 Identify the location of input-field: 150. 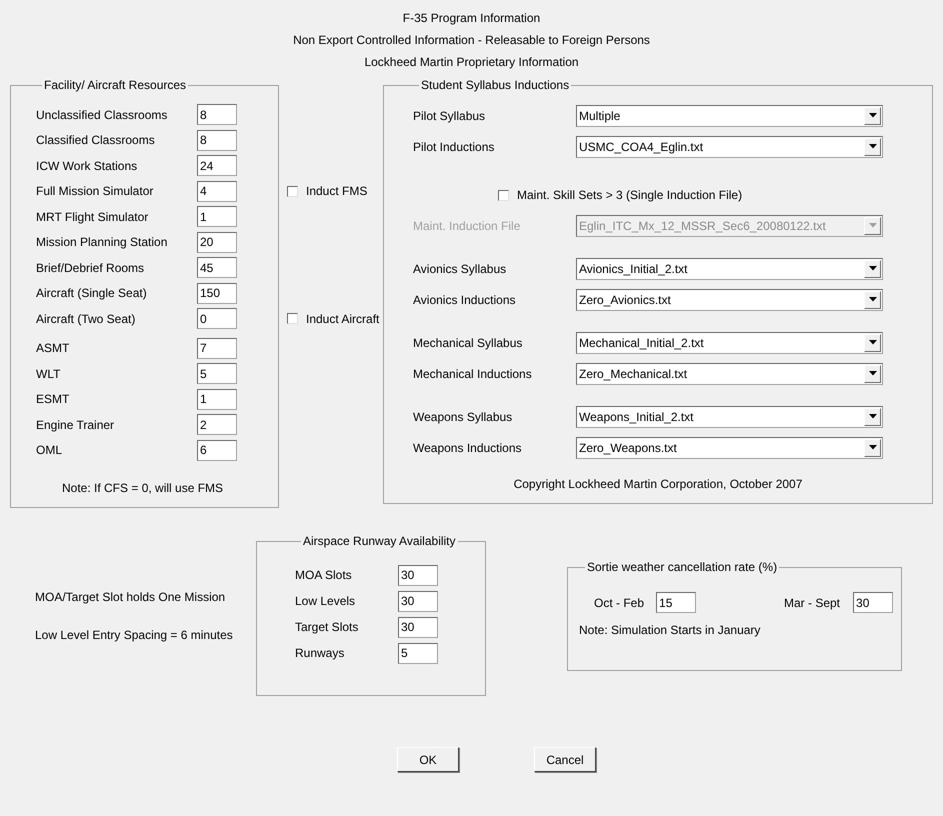
(217, 293).